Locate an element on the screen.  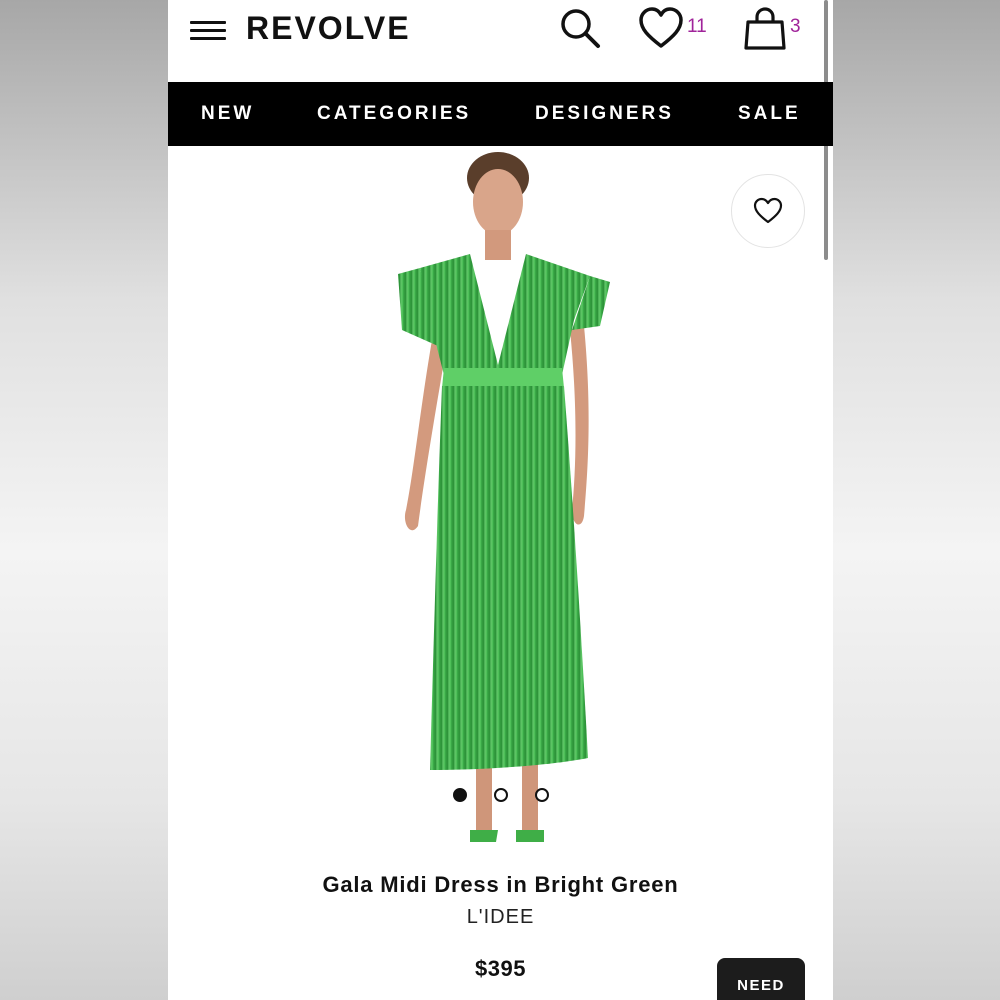
heart-outline-icon is located at coordinates (768, 210).